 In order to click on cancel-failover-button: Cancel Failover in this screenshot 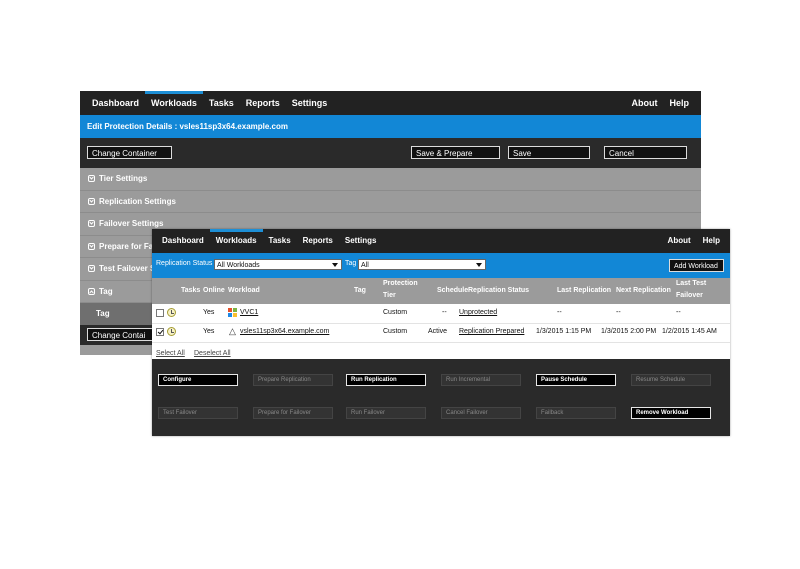, I will do `click(481, 413)`.